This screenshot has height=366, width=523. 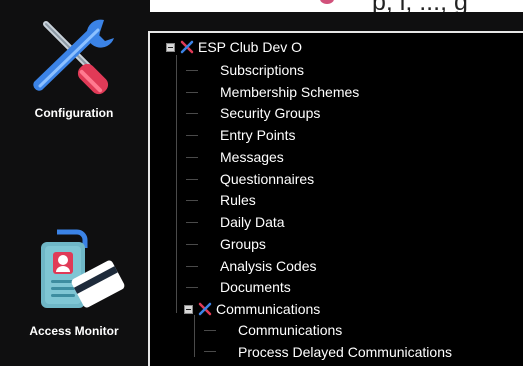 I want to click on access-monitor-label: Access Monitor, so click(x=74, y=331).